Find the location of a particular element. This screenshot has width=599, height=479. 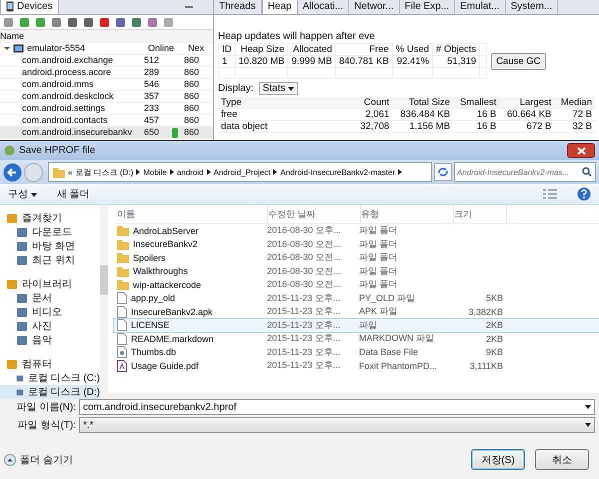

table-cell-text: 650 is located at coordinates (151, 132).